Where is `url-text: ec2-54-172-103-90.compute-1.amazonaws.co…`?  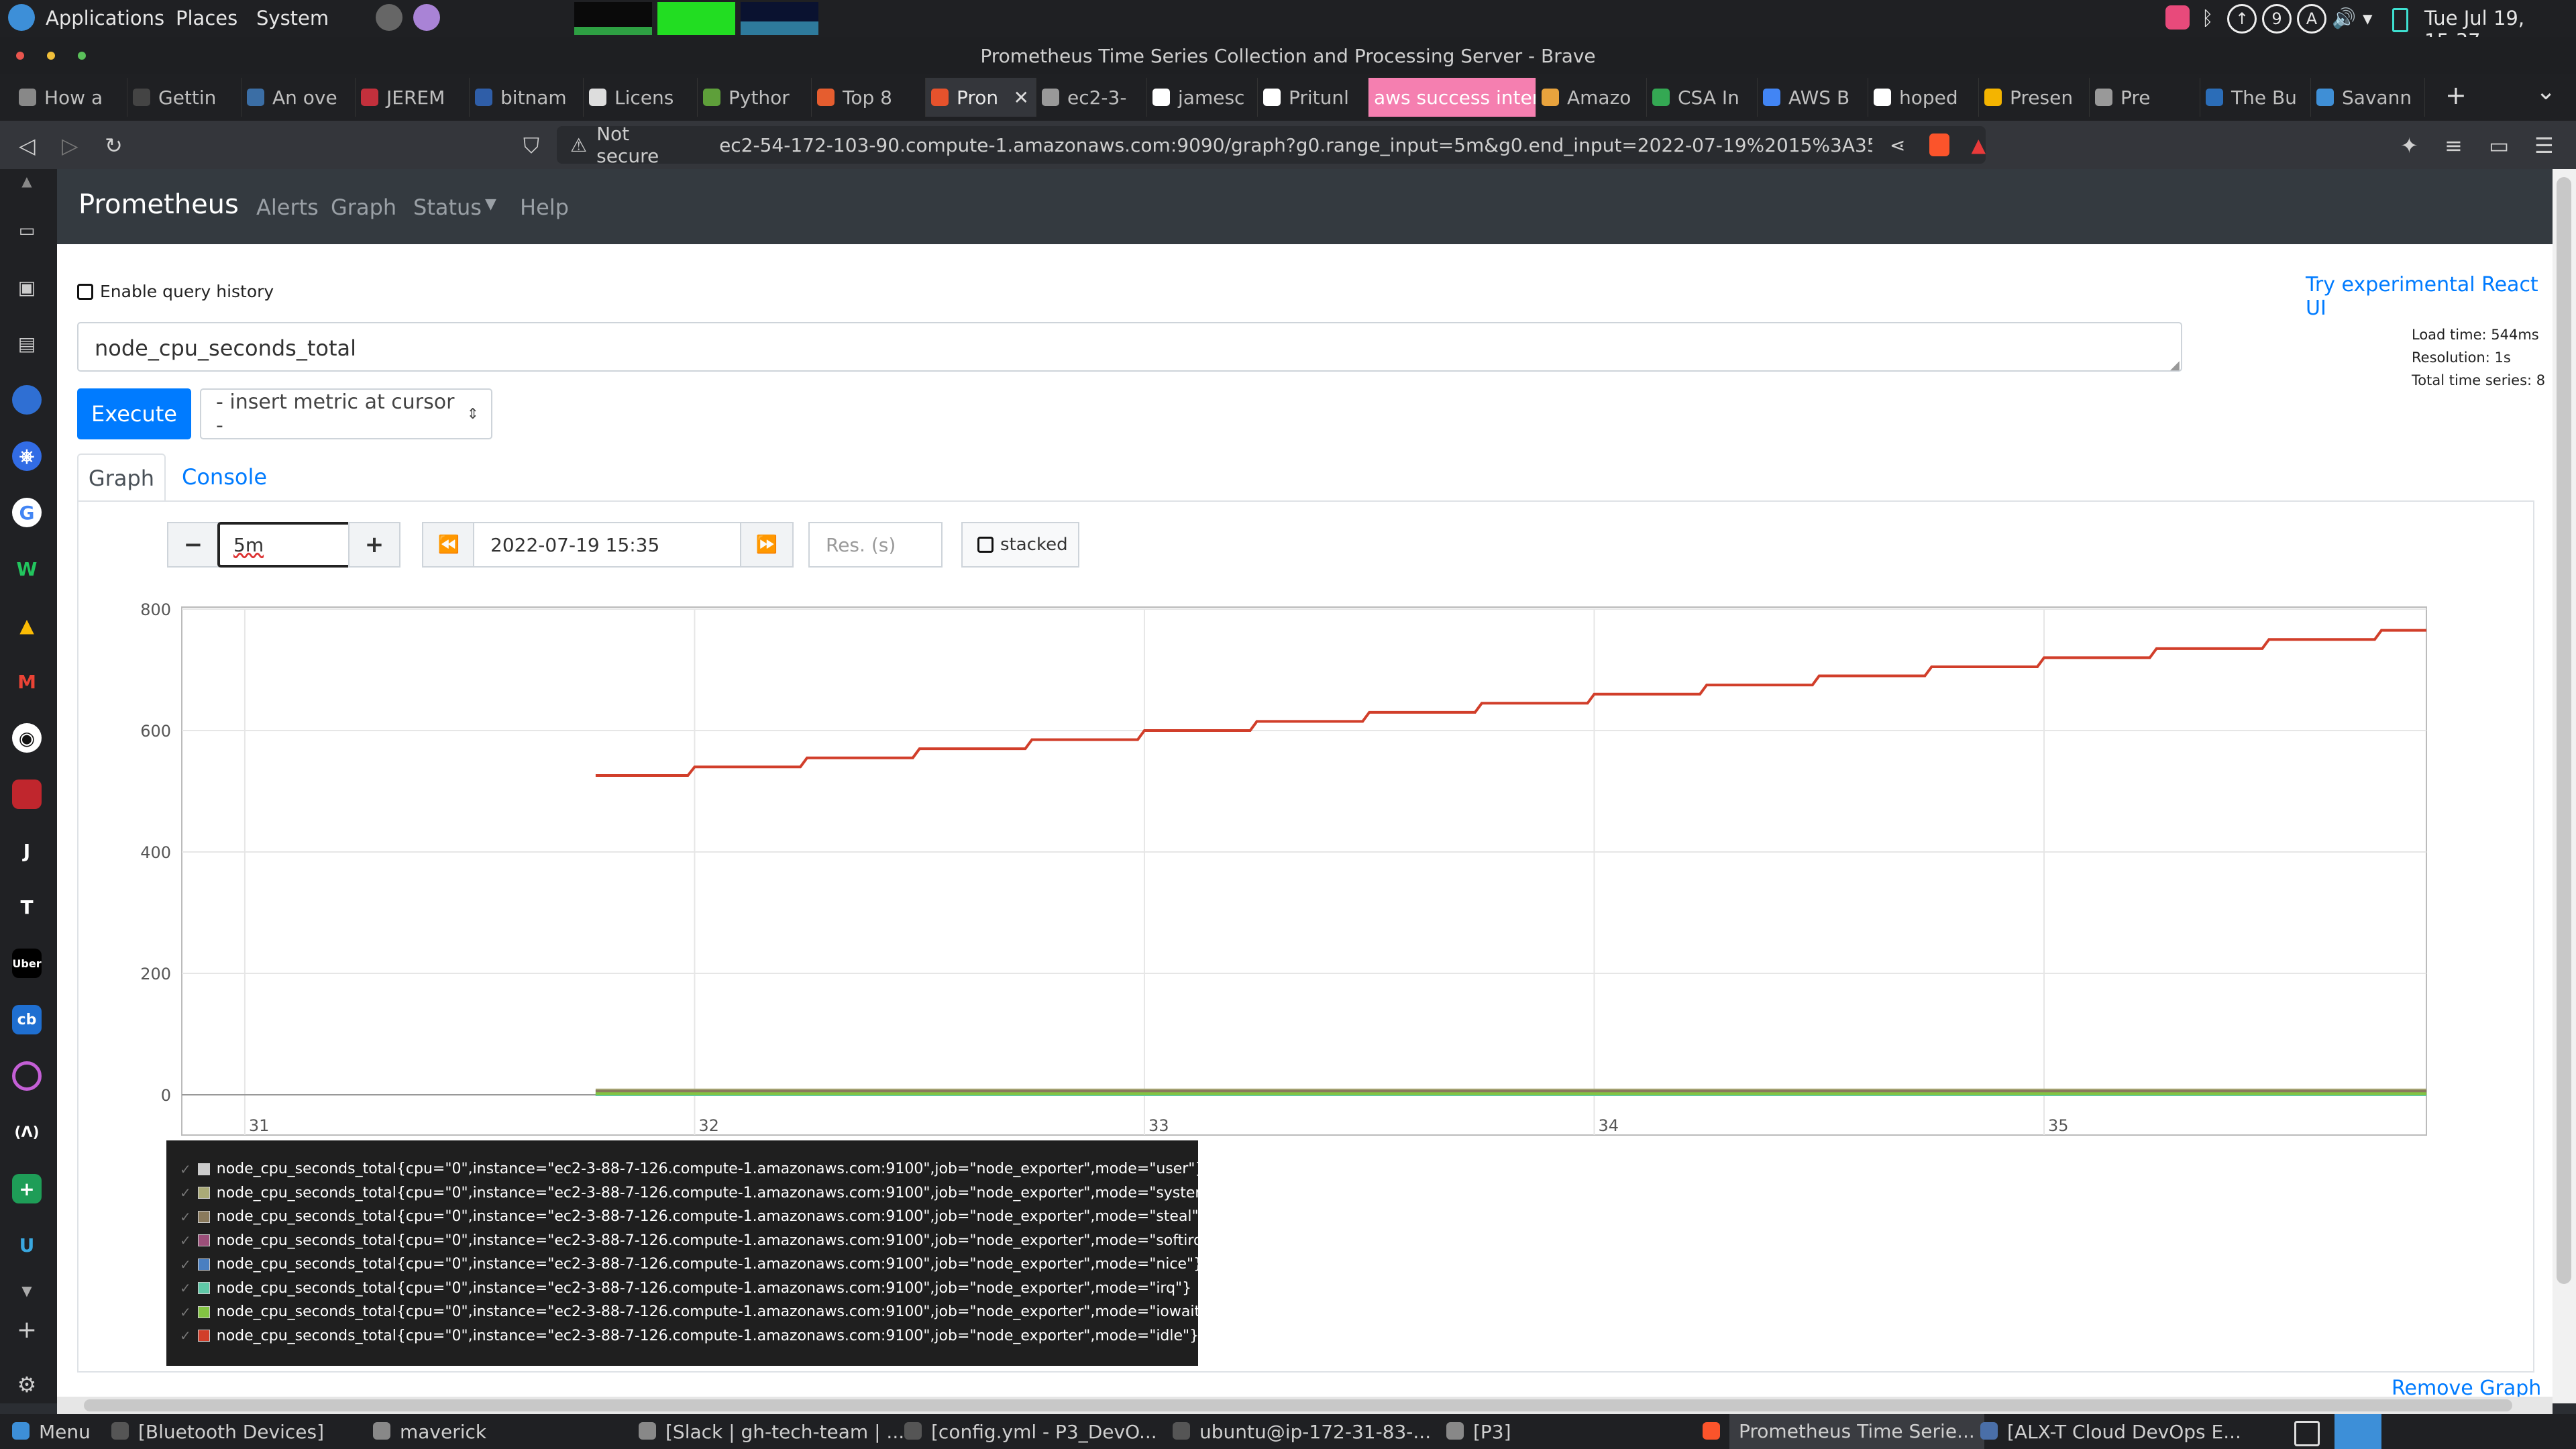
url-text: ec2-54-172-103-90.compute-1.amazonaws.co… is located at coordinates (1295, 145).